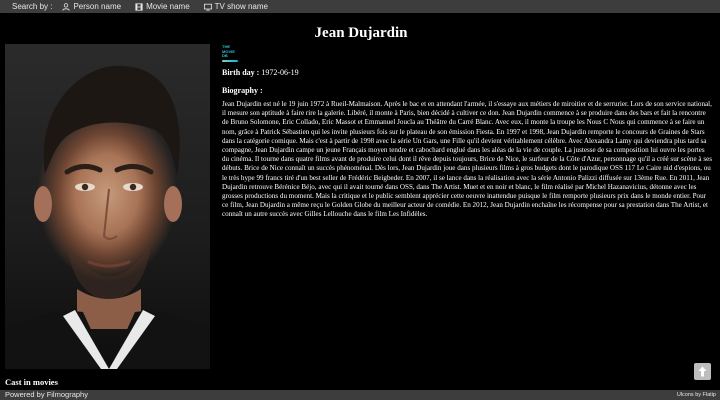 The image size is (720, 400). I want to click on search-option-tv: TV show name, so click(235, 6).